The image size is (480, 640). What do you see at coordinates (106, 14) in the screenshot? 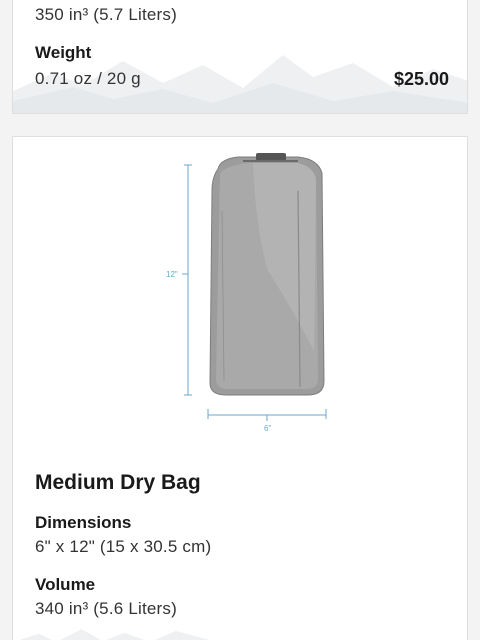
I see `volume-value: 350 in³ (5.7 Liters)` at bounding box center [106, 14].